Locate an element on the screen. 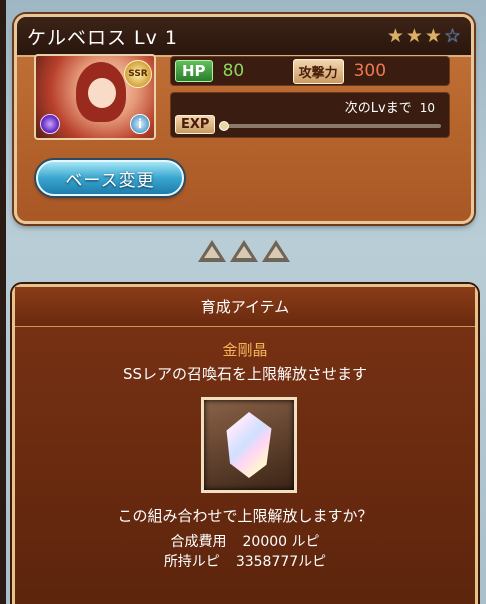  exp-label: EXP is located at coordinates (195, 124).